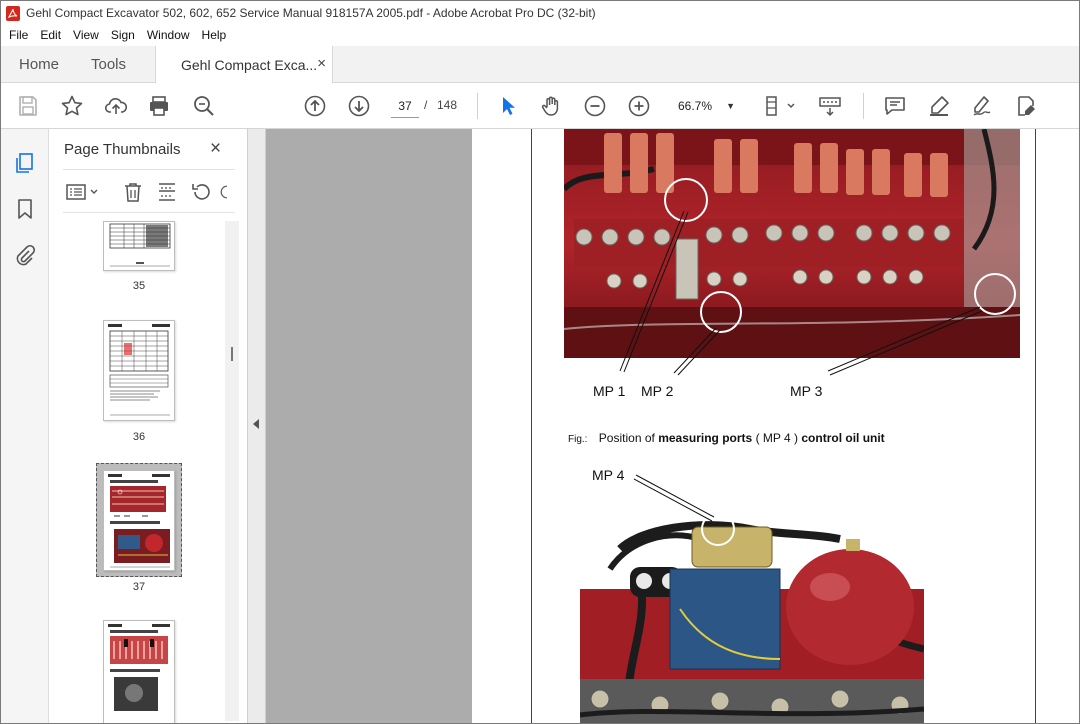 The image size is (1080, 724). I want to click on zoom-level-dropdown: 66.7% ▼, so click(704, 106).